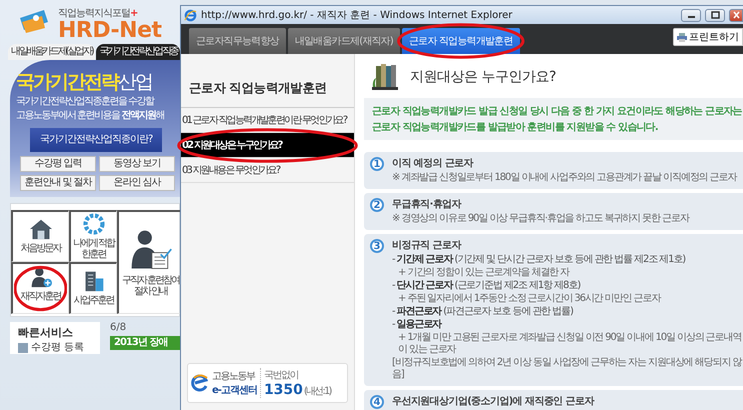 The height and width of the screenshot is (410, 743). I want to click on criteria-text: - 일용근로자, so click(417, 325).